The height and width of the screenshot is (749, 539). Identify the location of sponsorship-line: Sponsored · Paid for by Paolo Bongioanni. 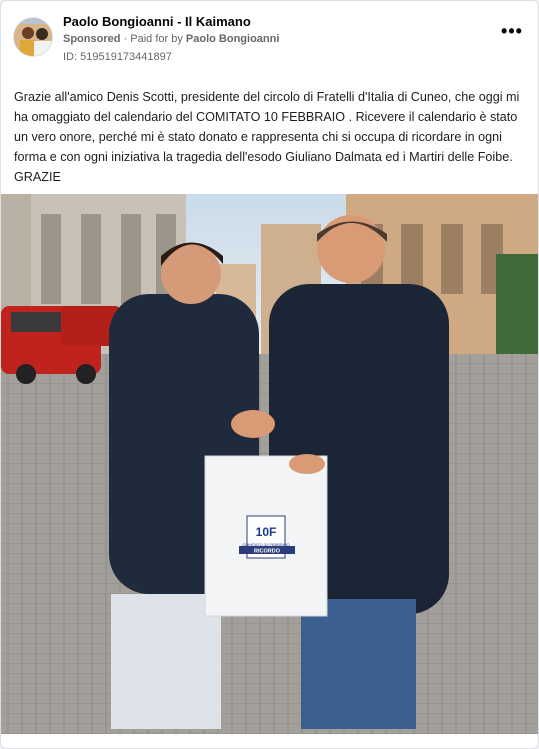
(171, 39).